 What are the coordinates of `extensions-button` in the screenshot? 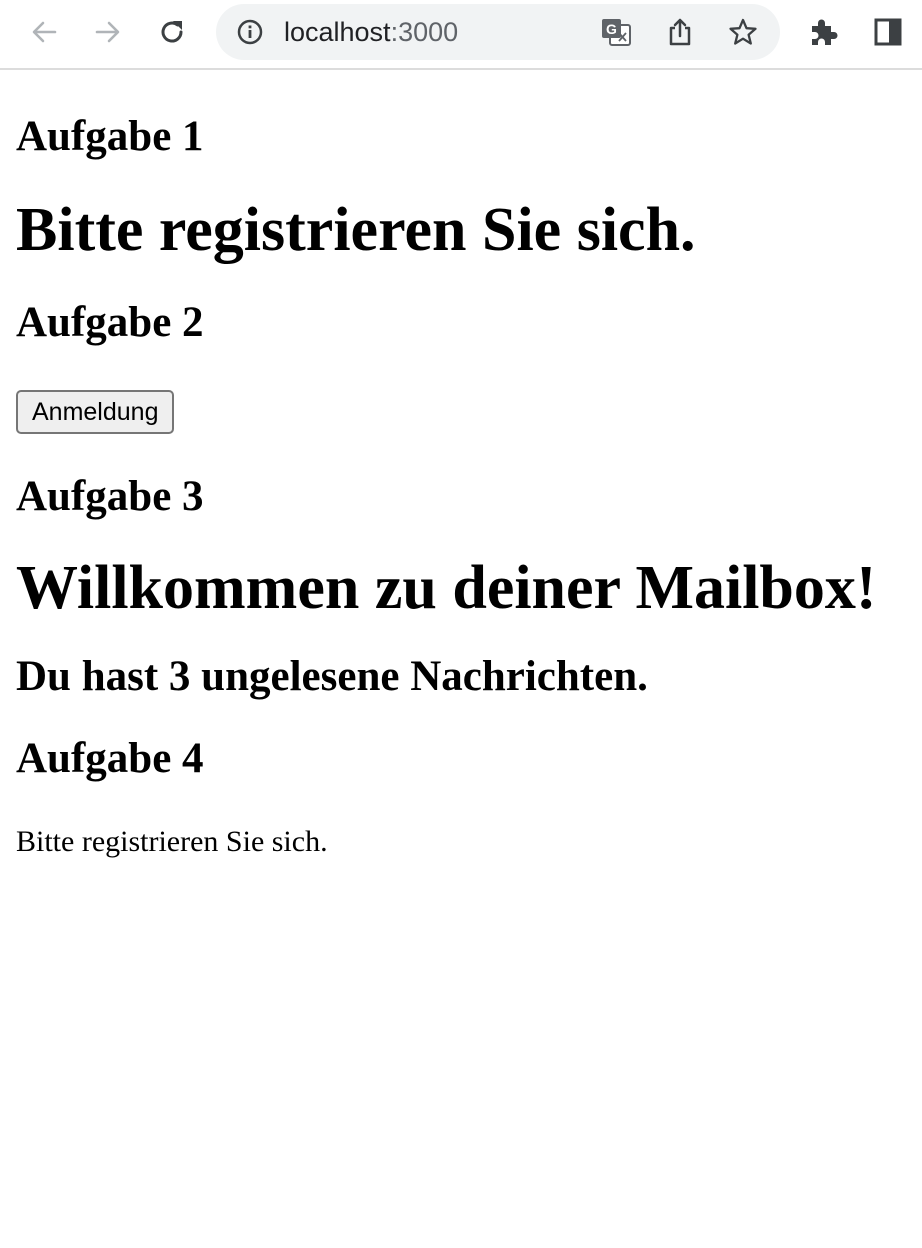 It's located at (824, 32).